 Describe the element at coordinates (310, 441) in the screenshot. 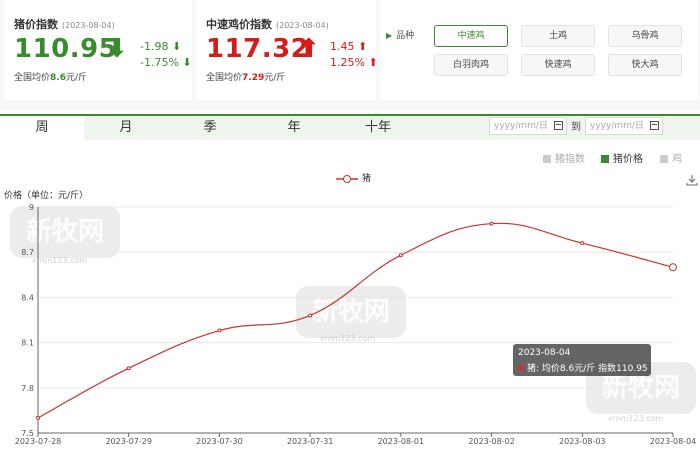

I see `x-tick-label: 2023-07-31` at that location.